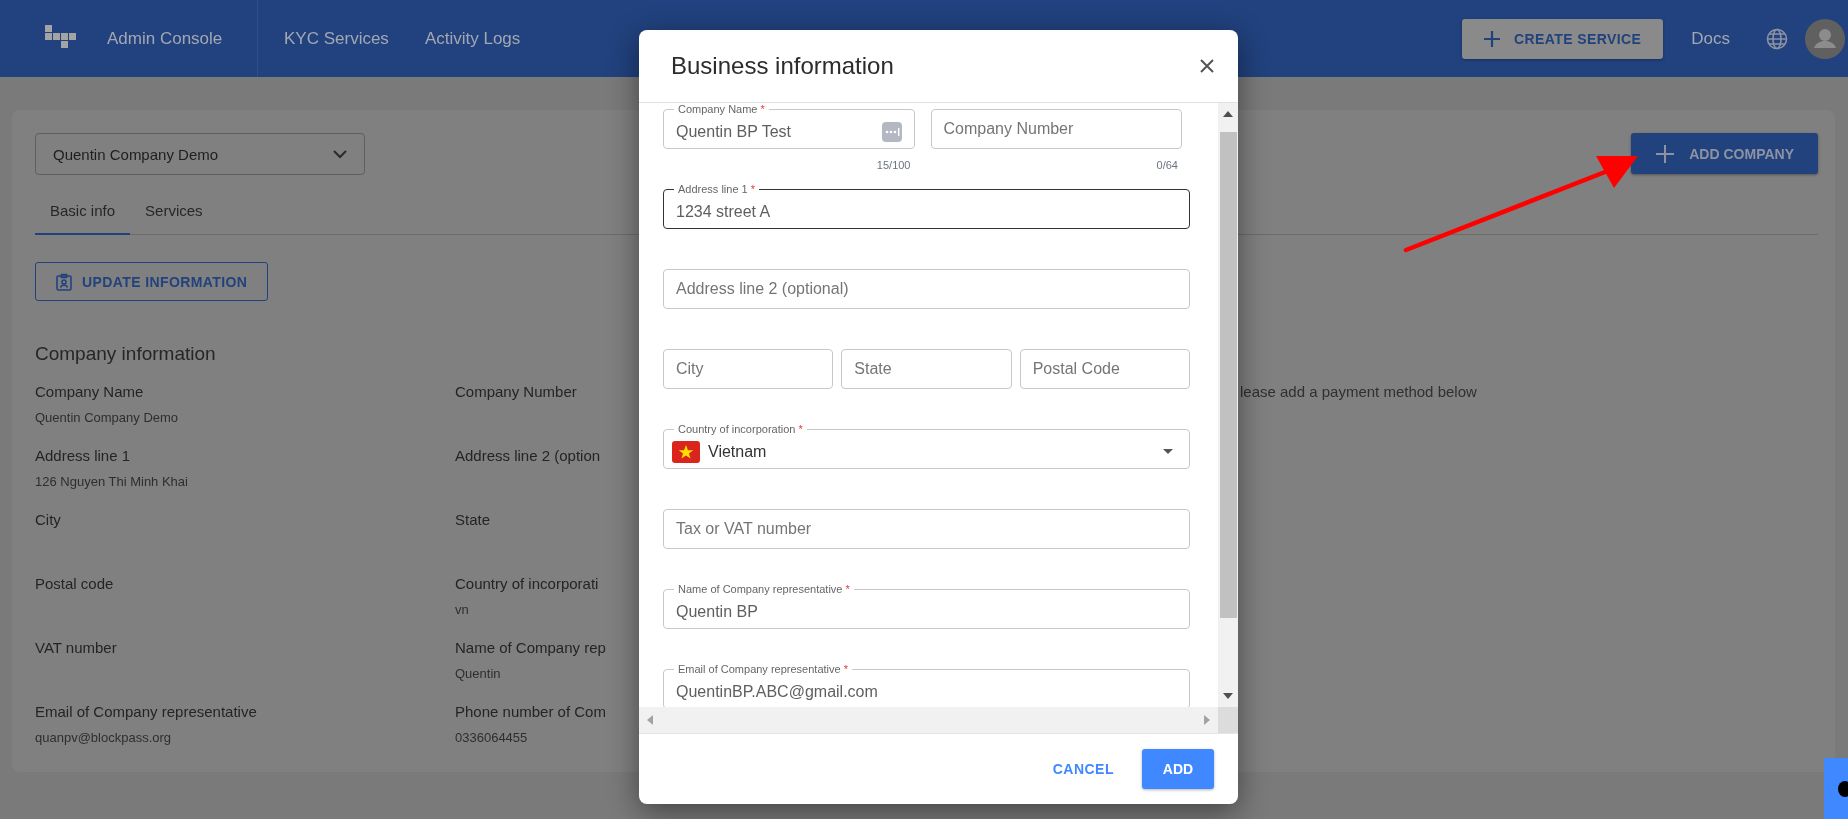 The image size is (1848, 819). Describe the element at coordinates (103, 737) in the screenshot. I see `field-value: quanpv@blockpass.org` at that location.